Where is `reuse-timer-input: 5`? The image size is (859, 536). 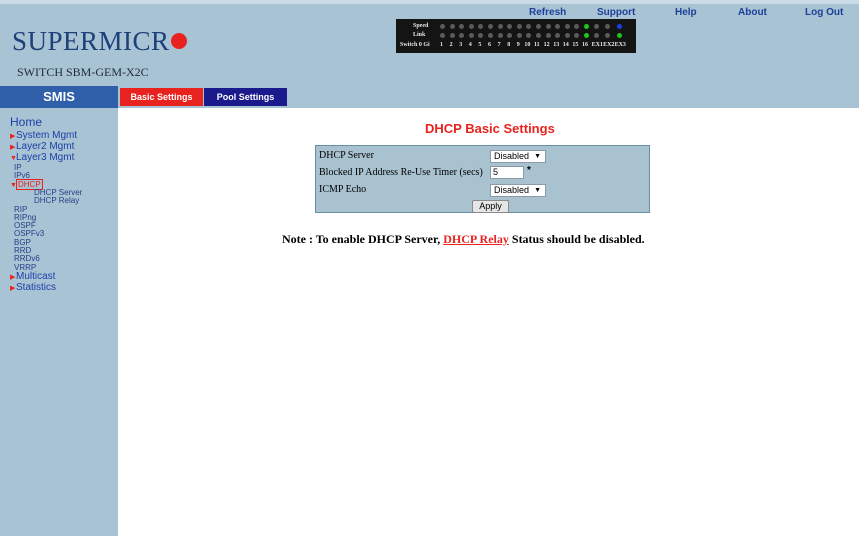
reuse-timer-input: 5 is located at coordinates (507, 172).